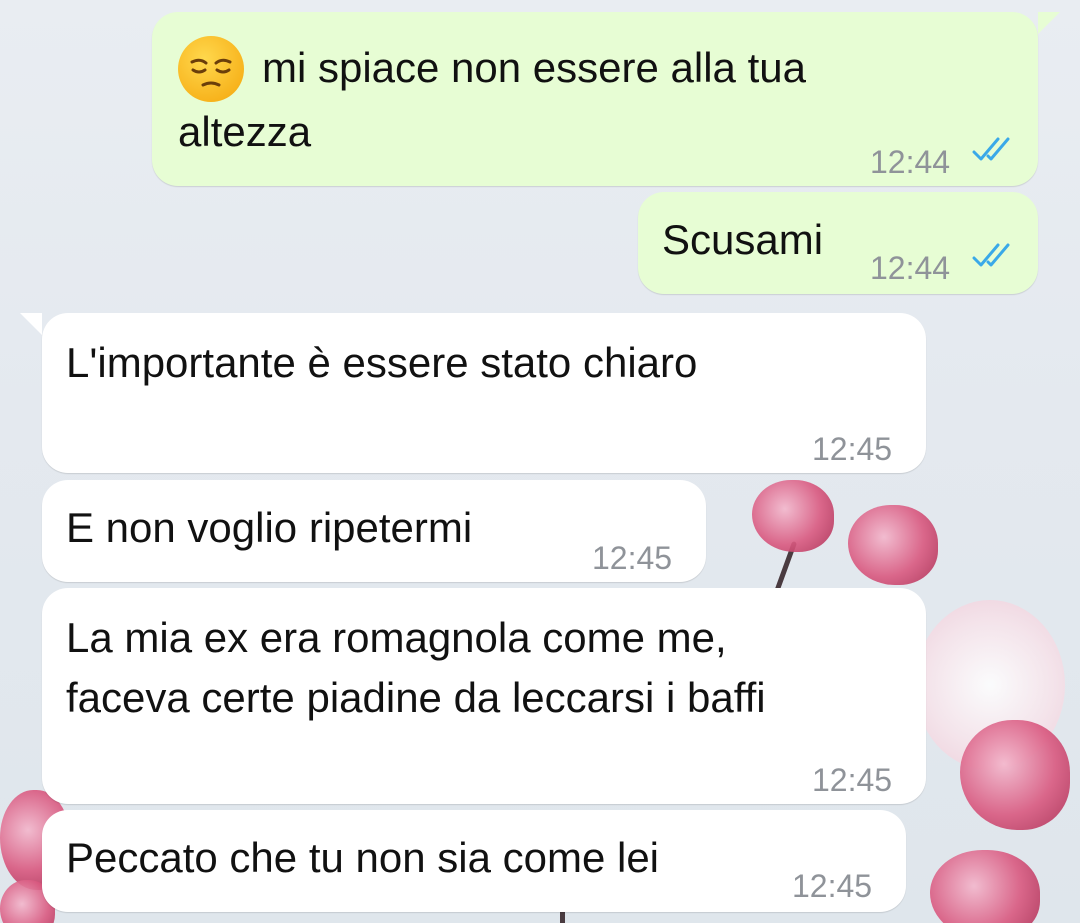 The width and height of the screenshot is (1080, 923). Describe the element at coordinates (382, 362) in the screenshot. I see `message-text: L'importante è essere stato chiaro` at that location.